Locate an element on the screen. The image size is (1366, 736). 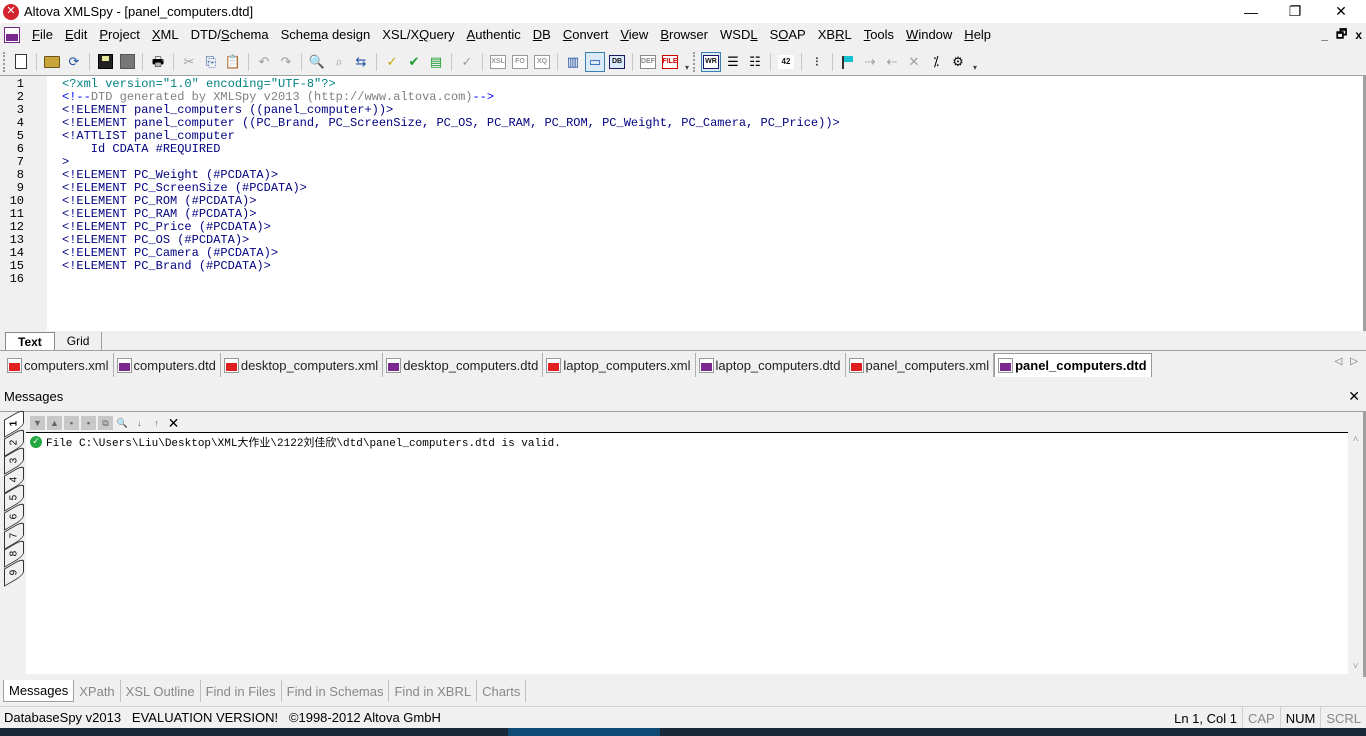
save-button is located at coordinates (105, 62).